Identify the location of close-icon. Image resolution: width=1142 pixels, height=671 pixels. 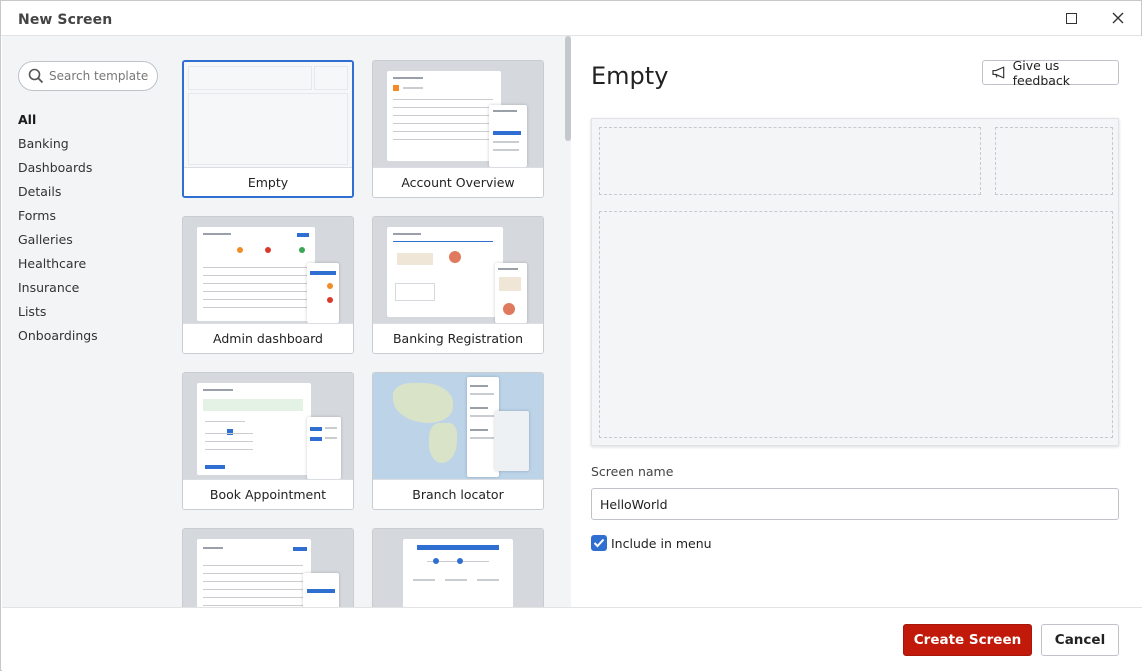
(1118, 18).